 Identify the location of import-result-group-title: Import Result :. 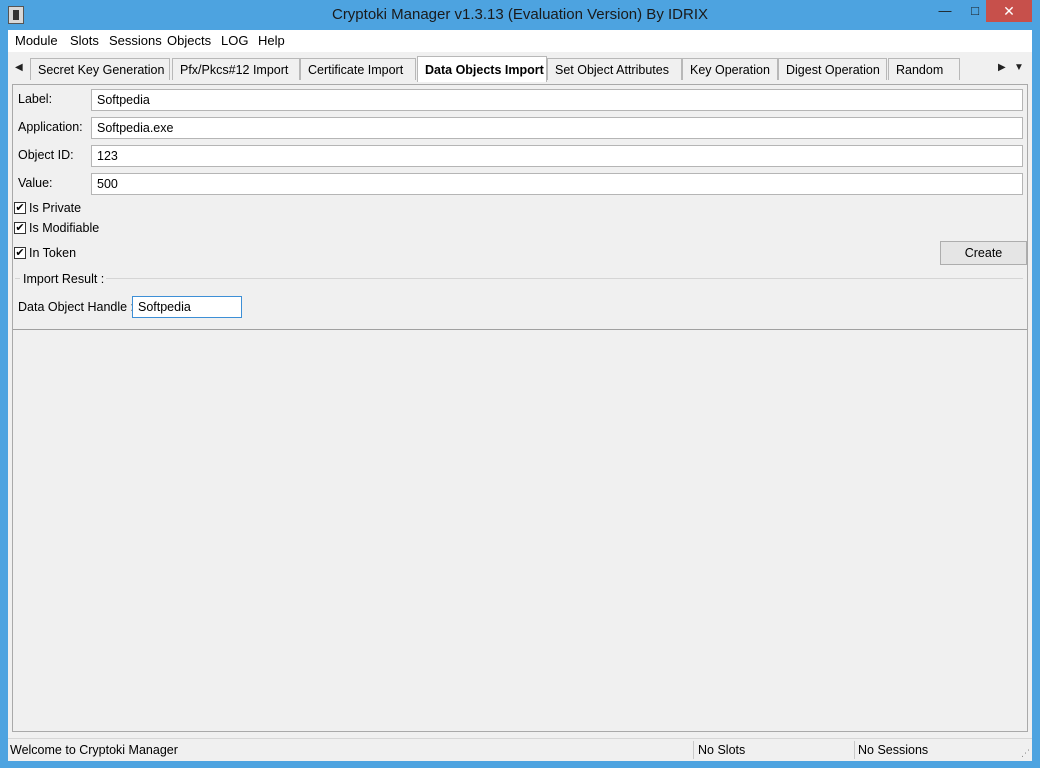
(64, 279).